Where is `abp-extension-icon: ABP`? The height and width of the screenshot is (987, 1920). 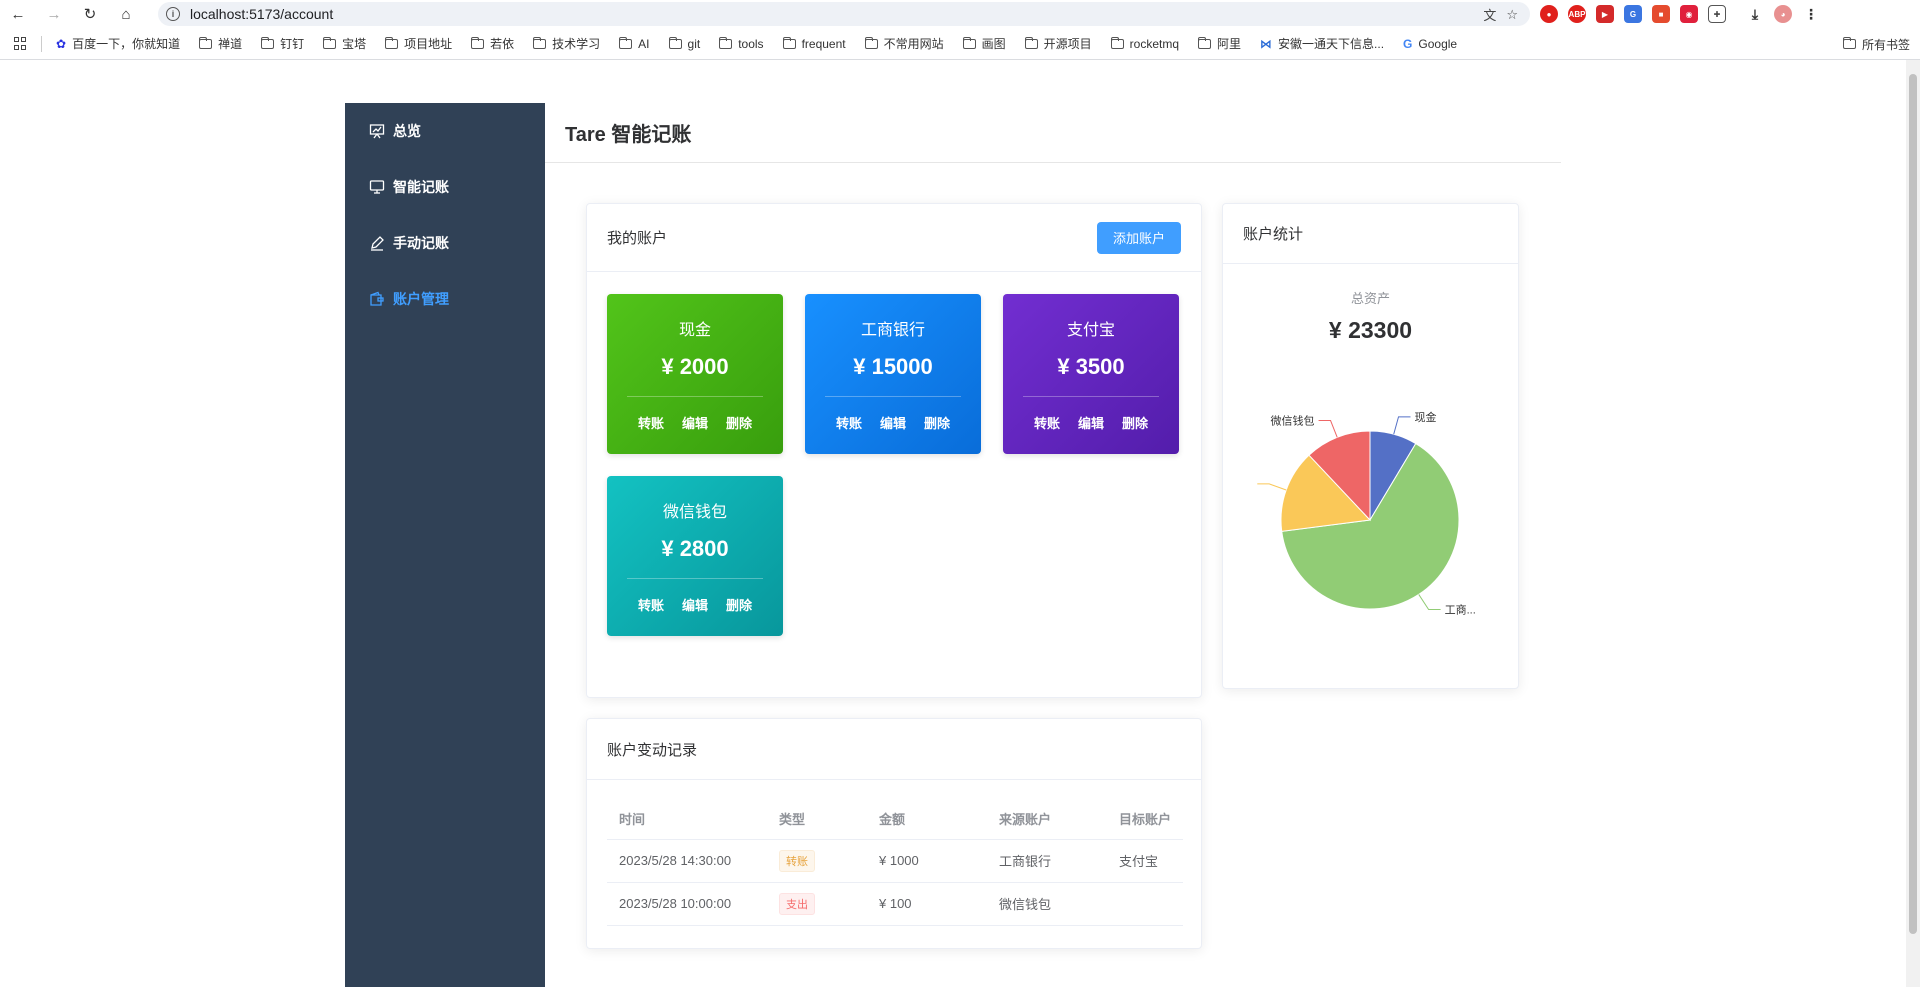
abp-extension-icon: ABP is located at coordinates (1577, 14).